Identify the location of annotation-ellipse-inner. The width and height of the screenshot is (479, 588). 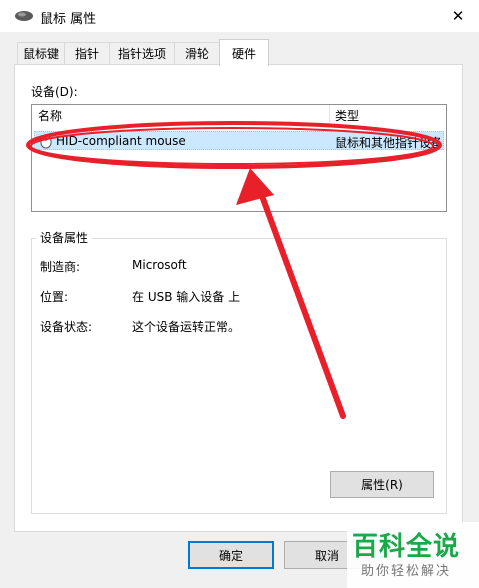
(232, 146).